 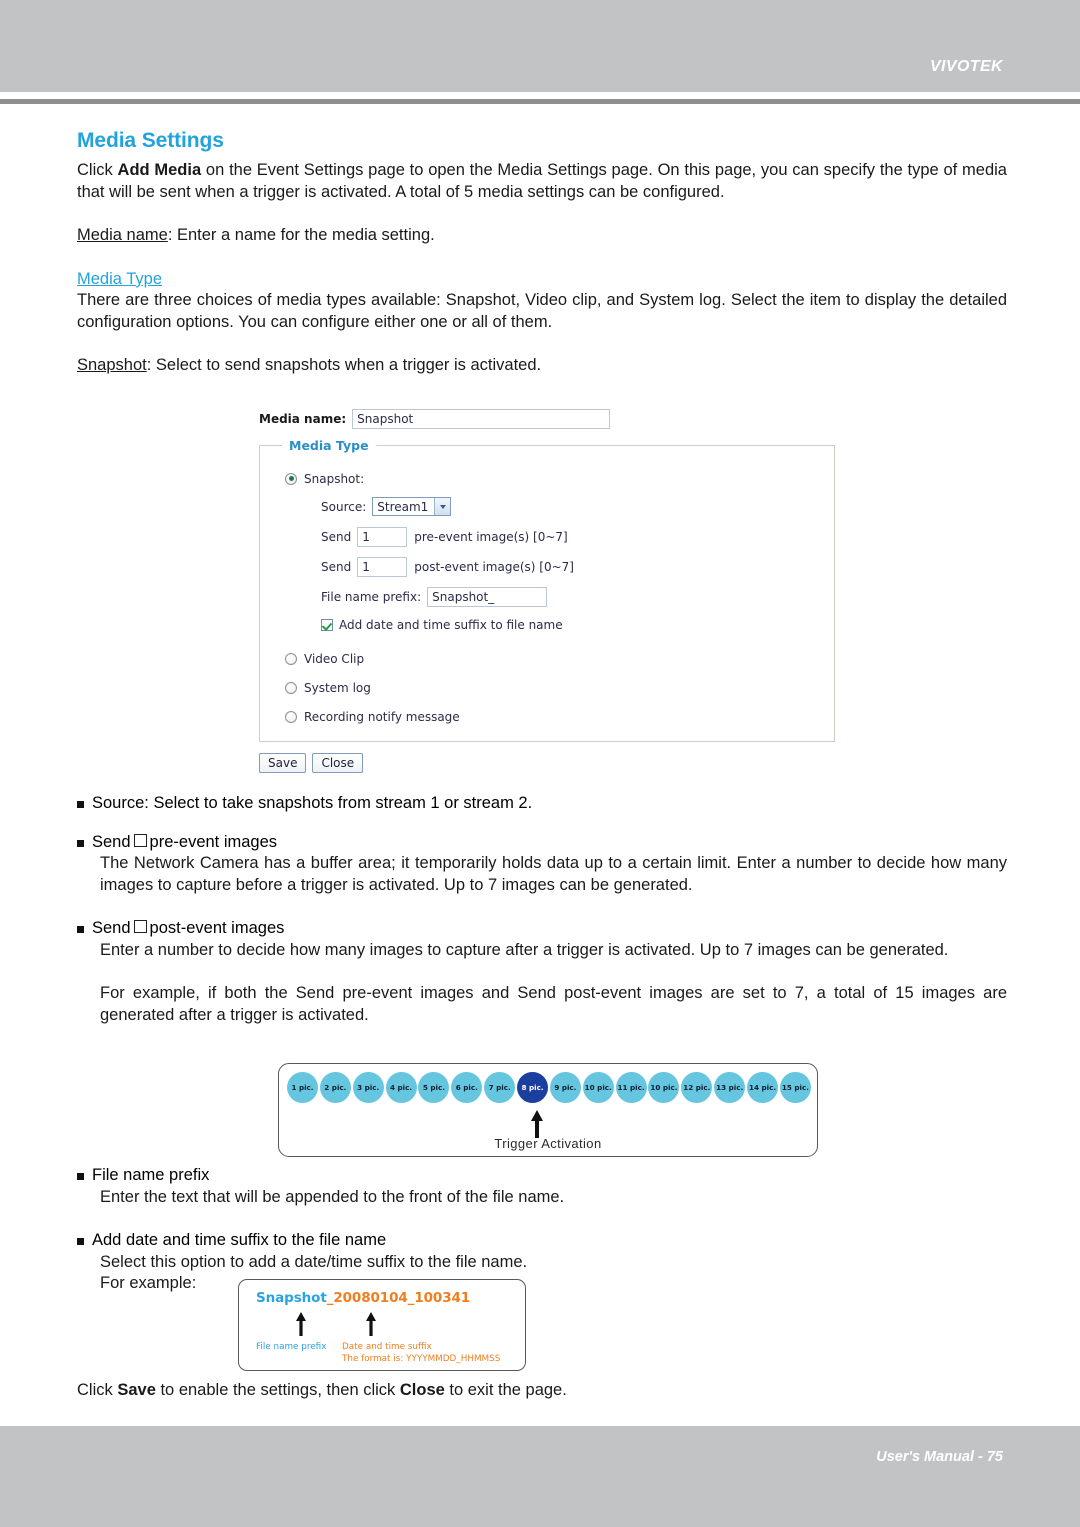 I want to click on footer-page-label: User's Manual - 75, so click(x=939, y=1457).